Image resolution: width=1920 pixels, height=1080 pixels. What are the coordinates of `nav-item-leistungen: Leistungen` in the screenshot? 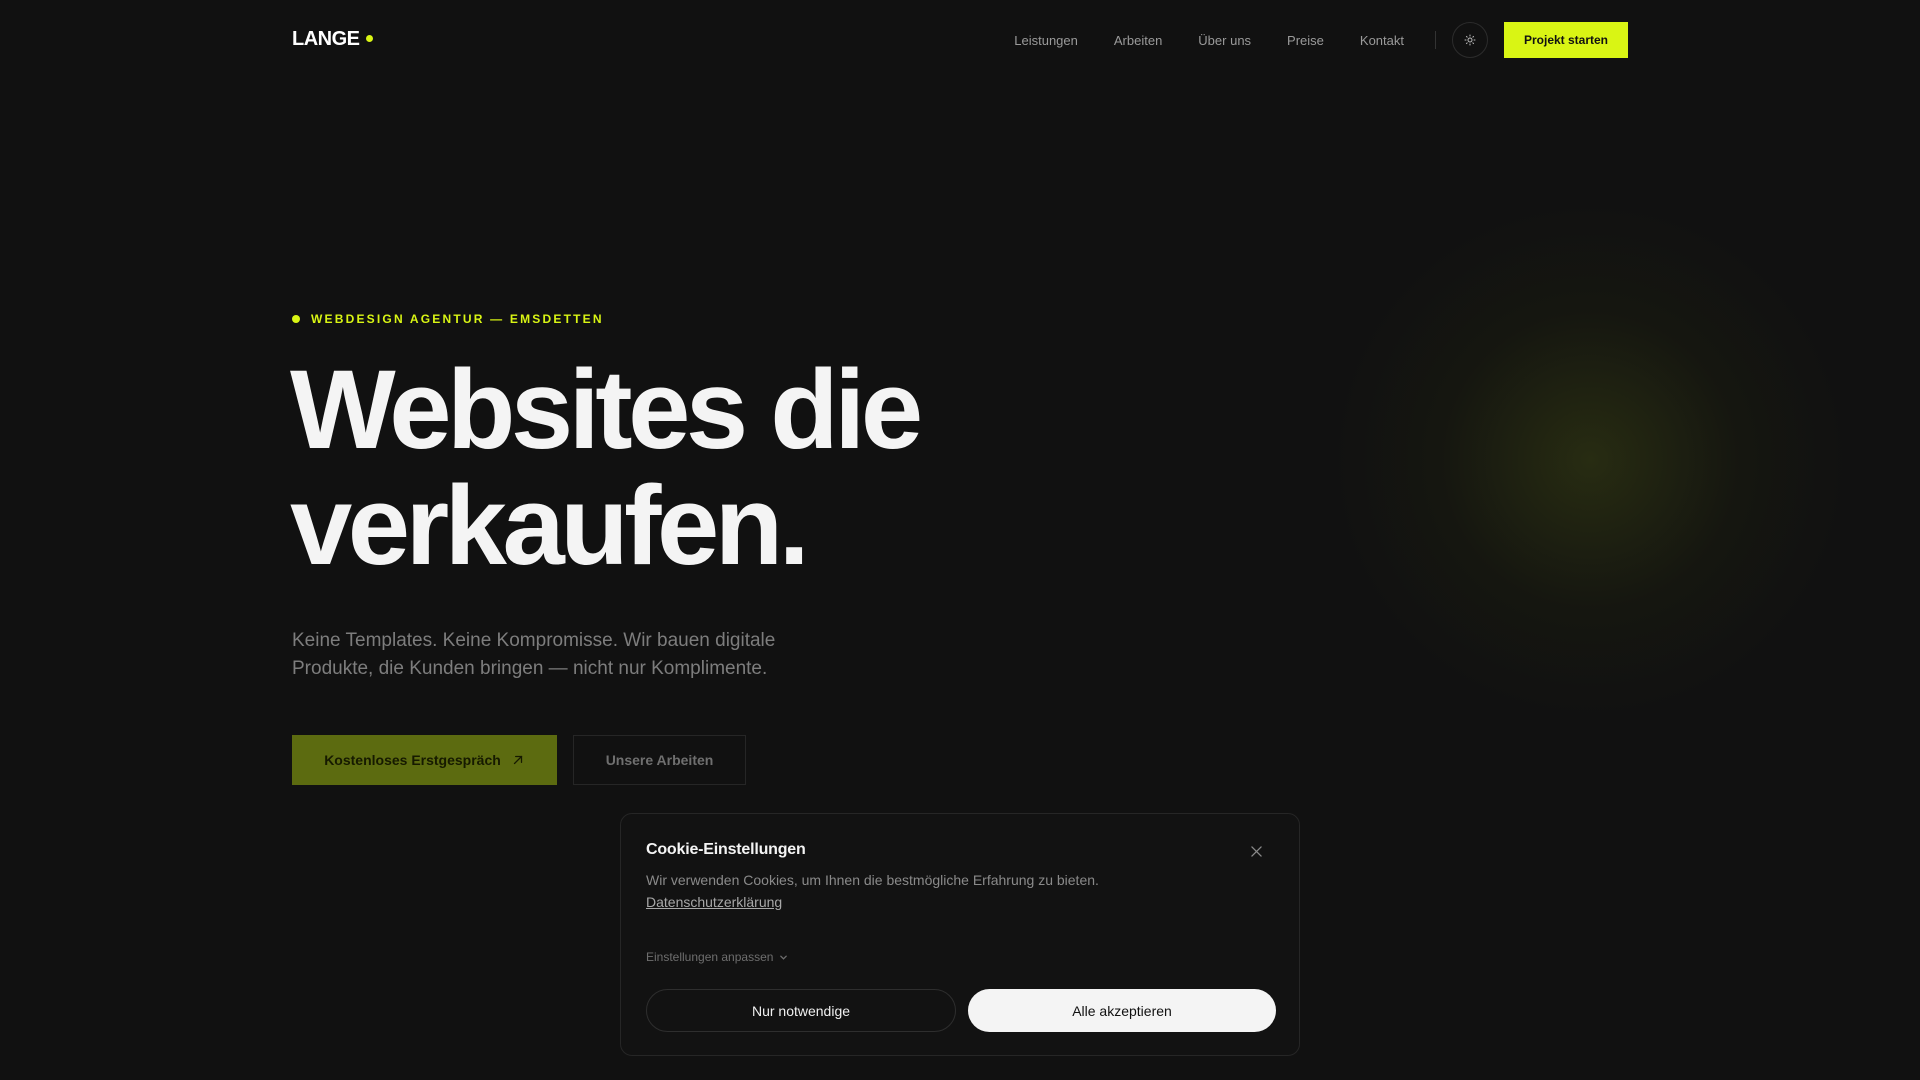 It's located at (1046, 40).